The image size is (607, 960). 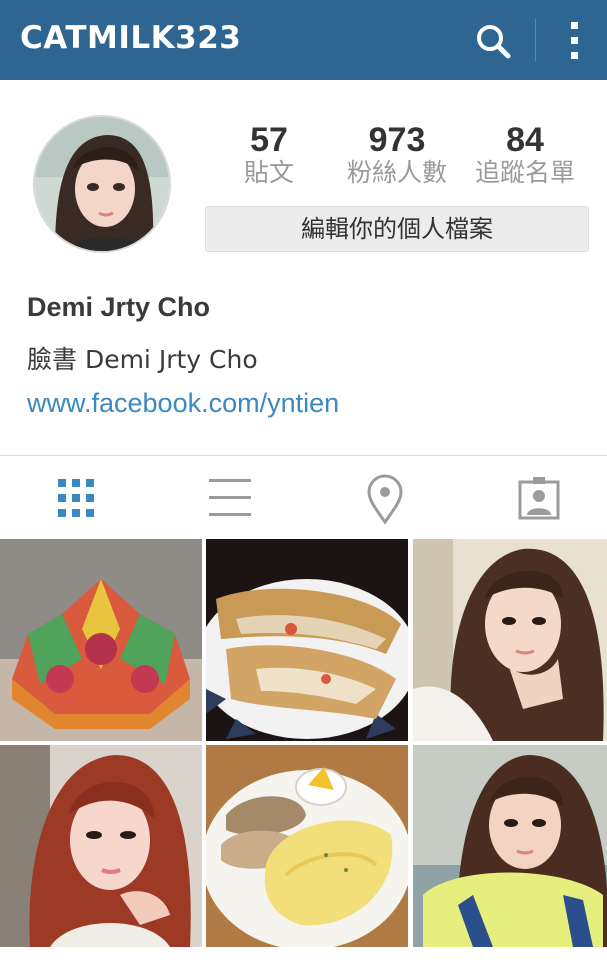 I want to click on stat-followers: 973 粉絲人數, so click(x=397, y=155).